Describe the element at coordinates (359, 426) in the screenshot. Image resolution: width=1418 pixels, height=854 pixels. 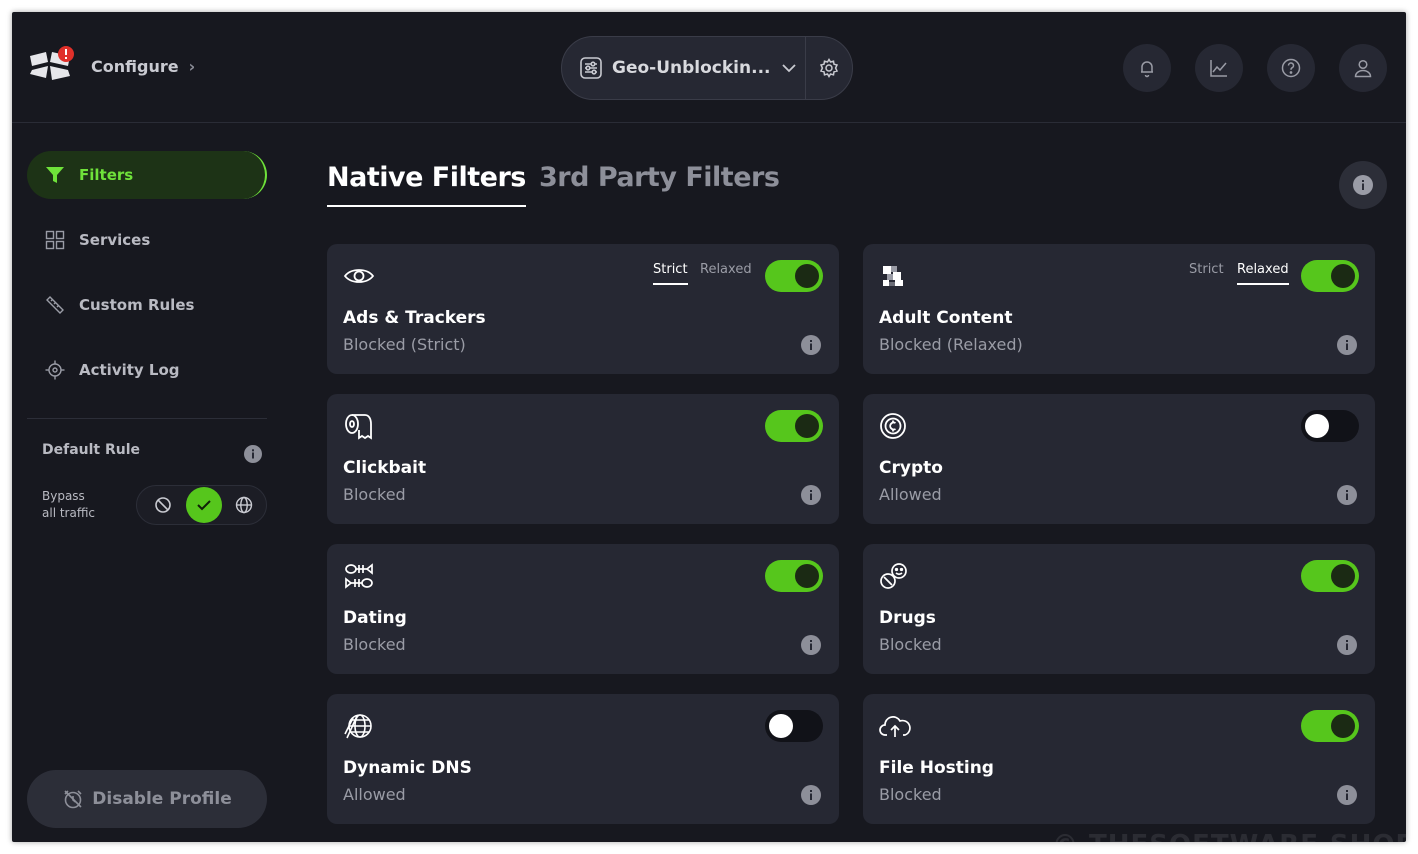
I see `toilet-paper-icon` at that location.